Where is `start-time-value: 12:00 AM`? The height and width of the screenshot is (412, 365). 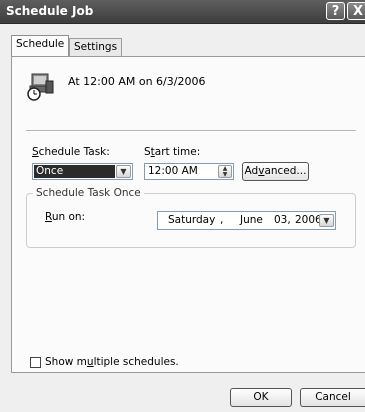
start-time-value: 12:00 AM is located at coordinates (173, 171).